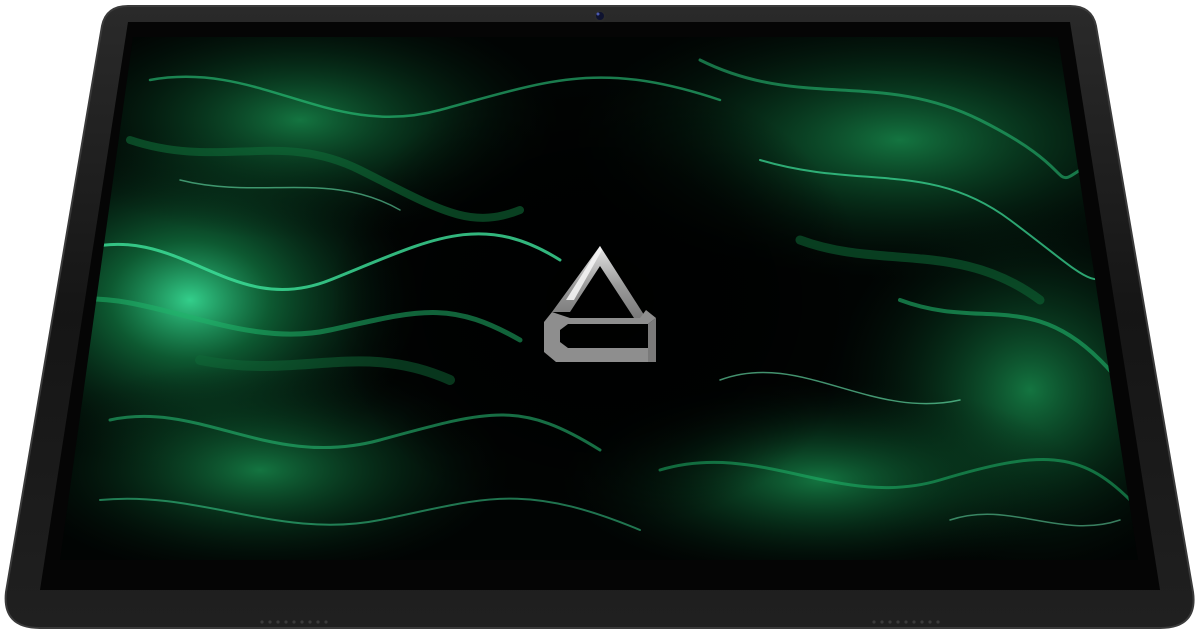  Describe the element at coordinates (600, 16) in the screenshot. I see `front-camera-icon` at that location.